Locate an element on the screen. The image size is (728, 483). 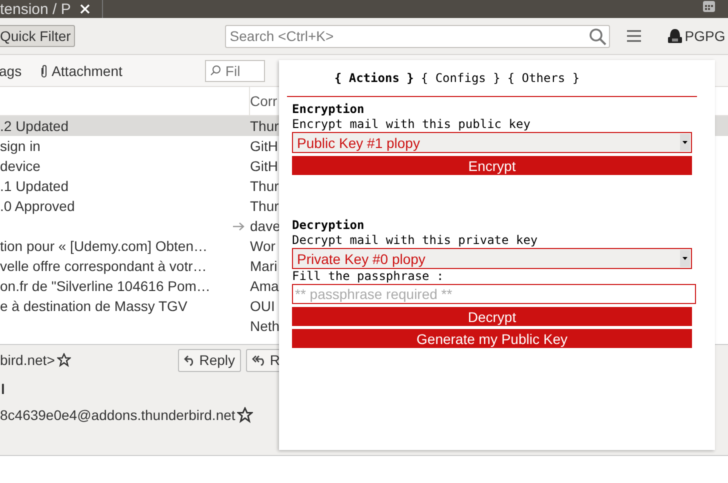
field-label: Fill the passphrase : is located at coordinates (368, 276).